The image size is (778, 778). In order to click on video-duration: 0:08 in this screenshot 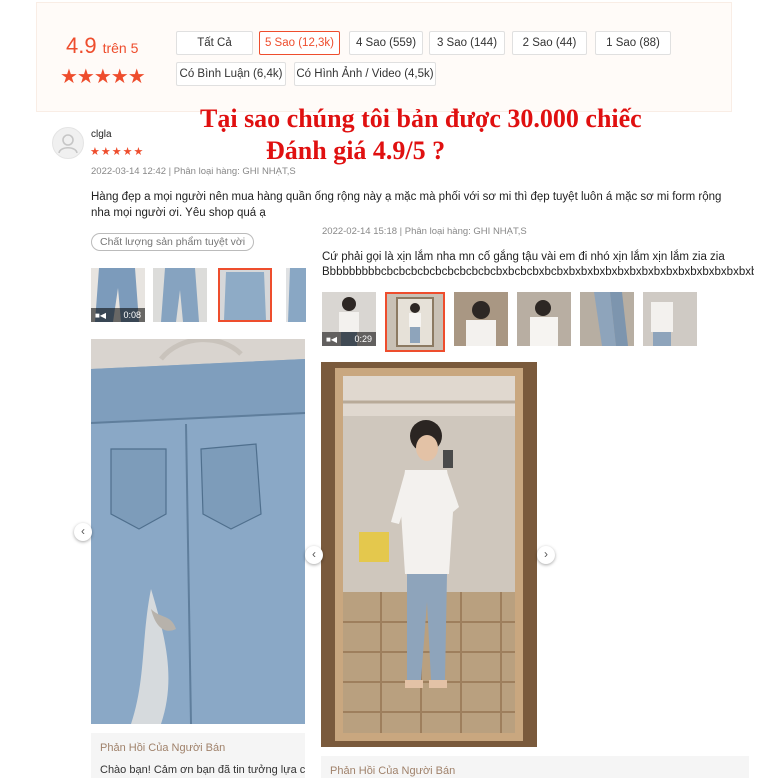, I will do `click(132, 315)`.